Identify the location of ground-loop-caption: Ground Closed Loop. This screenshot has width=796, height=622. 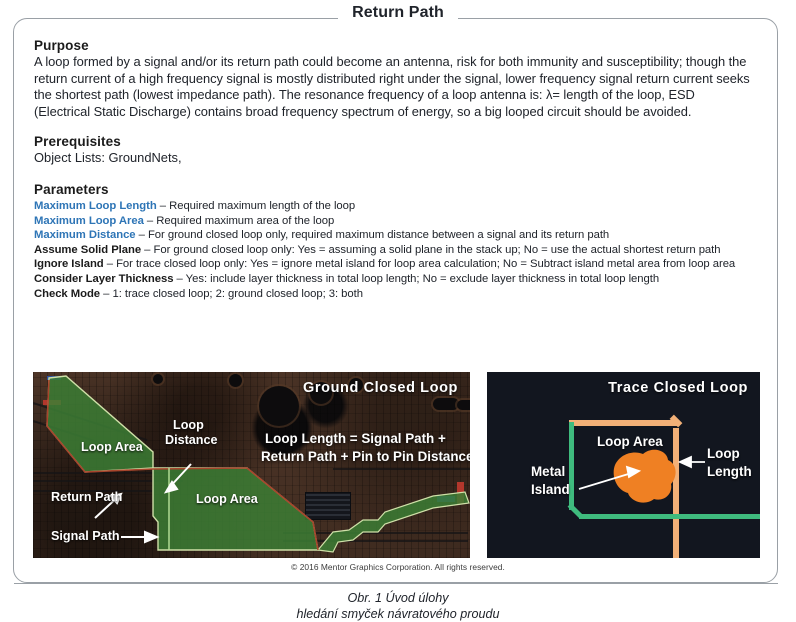
(380, 388).